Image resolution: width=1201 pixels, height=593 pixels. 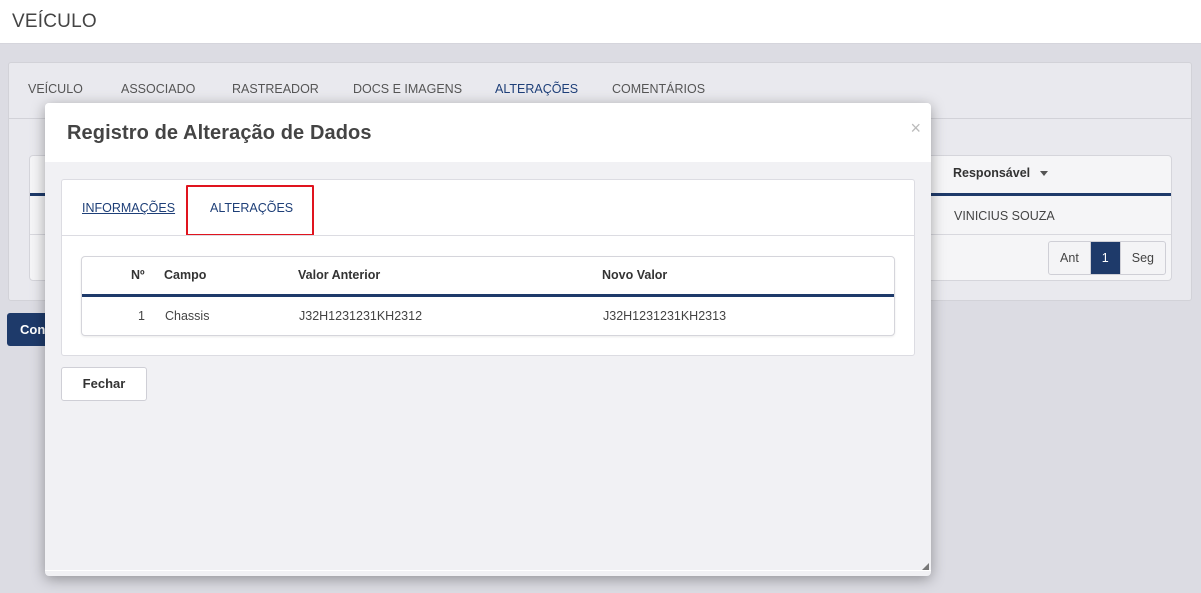 I want to click on responsavel-header-label: Responsável, so click(x=992, y=173).